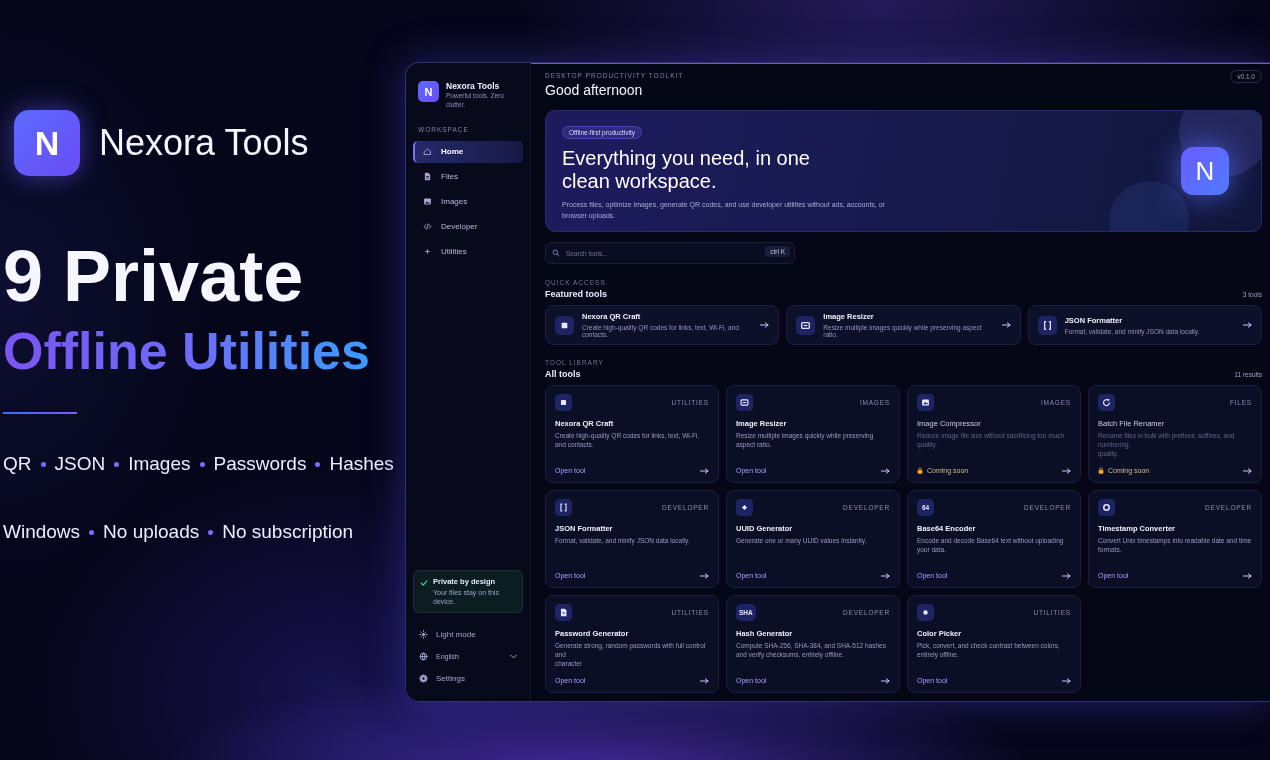  Describe the element at coordinates (260, 464) in the screenshot. I see `feature-label: Passwords` at that location.